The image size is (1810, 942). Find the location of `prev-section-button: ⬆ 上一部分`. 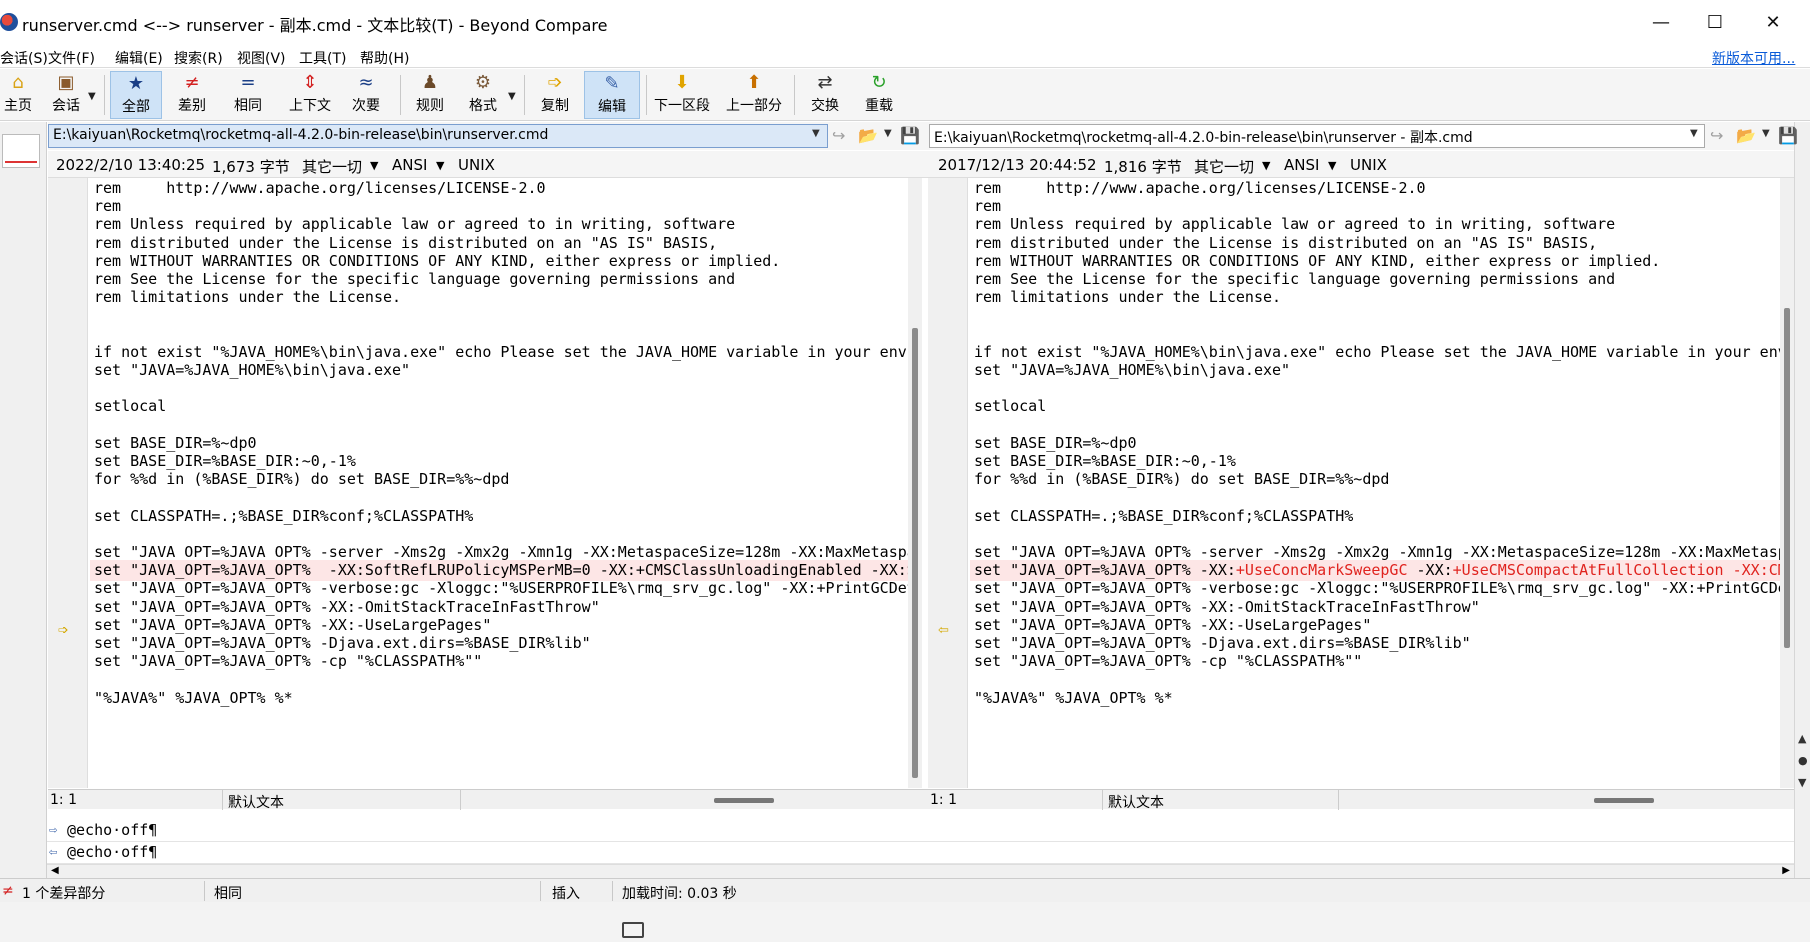

prev-section-button: ⬆ 上一部分 is located at coordinates (754, 95).